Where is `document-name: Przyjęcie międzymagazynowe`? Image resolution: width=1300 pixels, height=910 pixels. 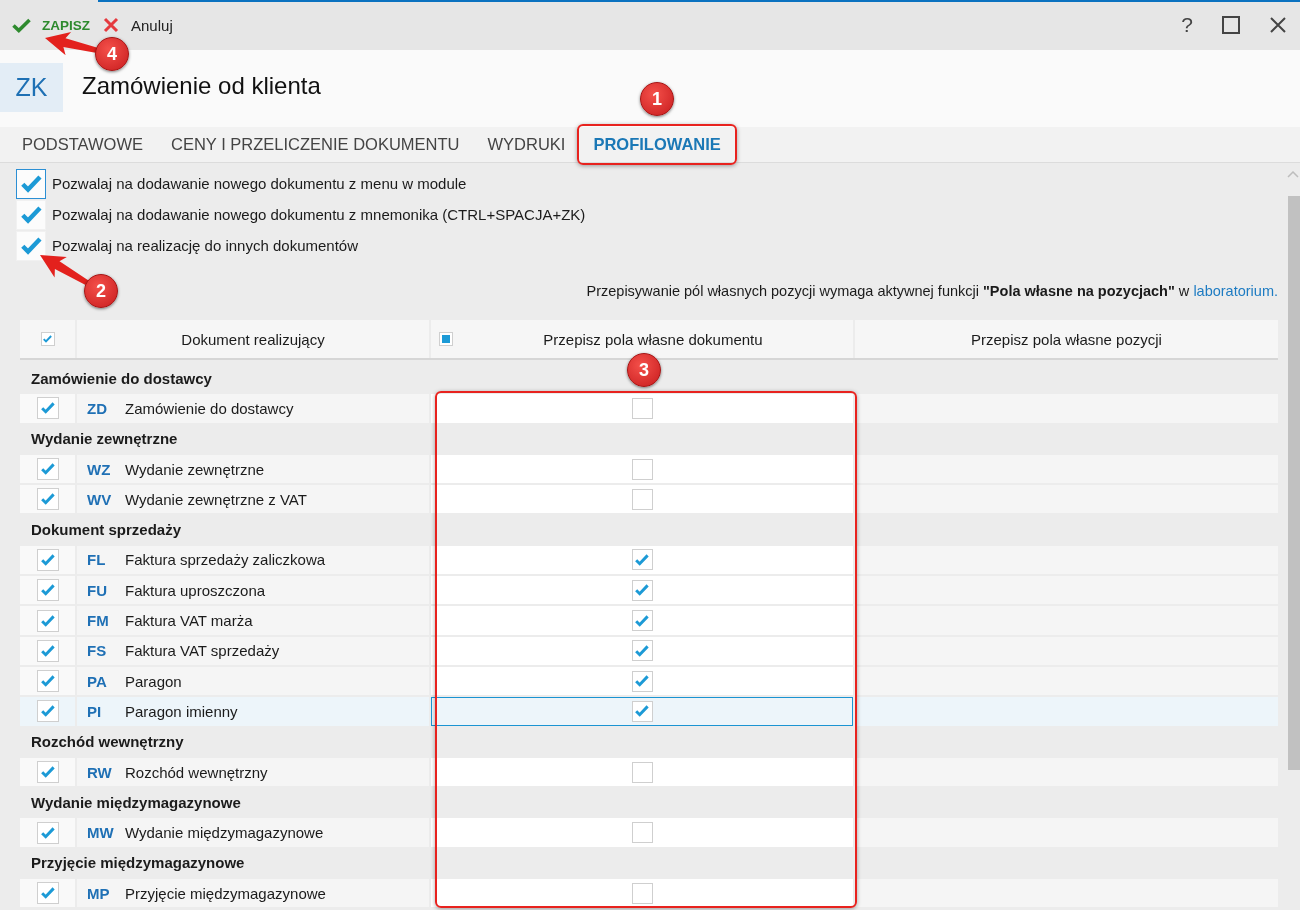
document-name: Przyjęcie międzymagazynowe is located at coordinates (225, 893).